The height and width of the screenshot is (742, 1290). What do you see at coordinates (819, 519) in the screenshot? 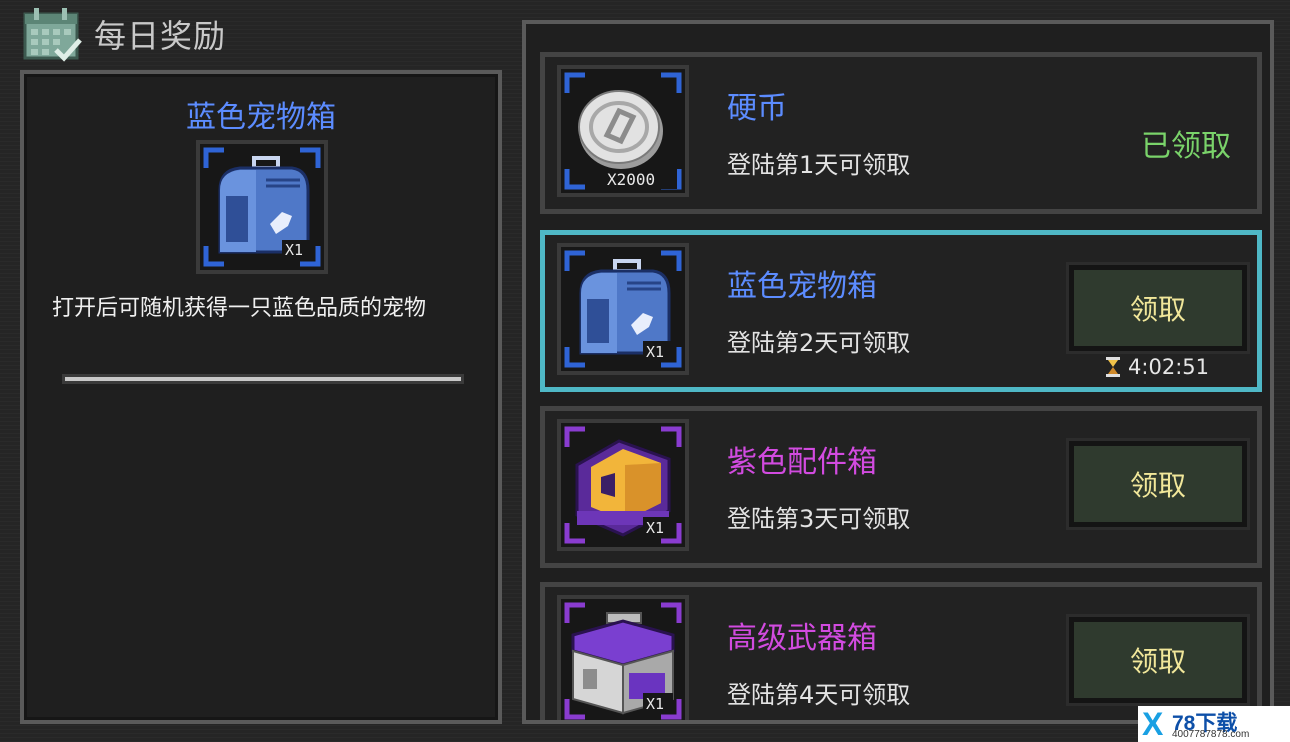
I see `reward-condition: 登陆第3天可领取` at bounding box center [819, 519].